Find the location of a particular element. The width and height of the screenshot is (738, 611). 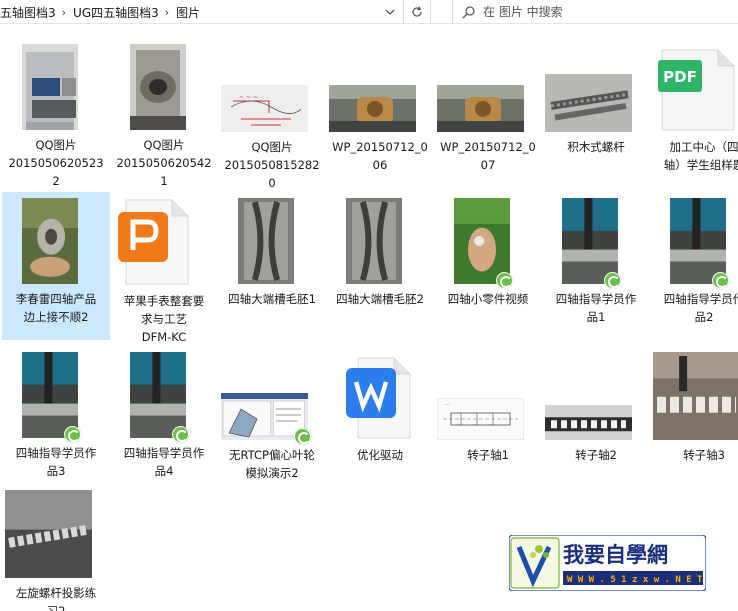

file-name-label: 无RTCP偏心叶轮 模拟演示2 is located at coordinates (272, 464).